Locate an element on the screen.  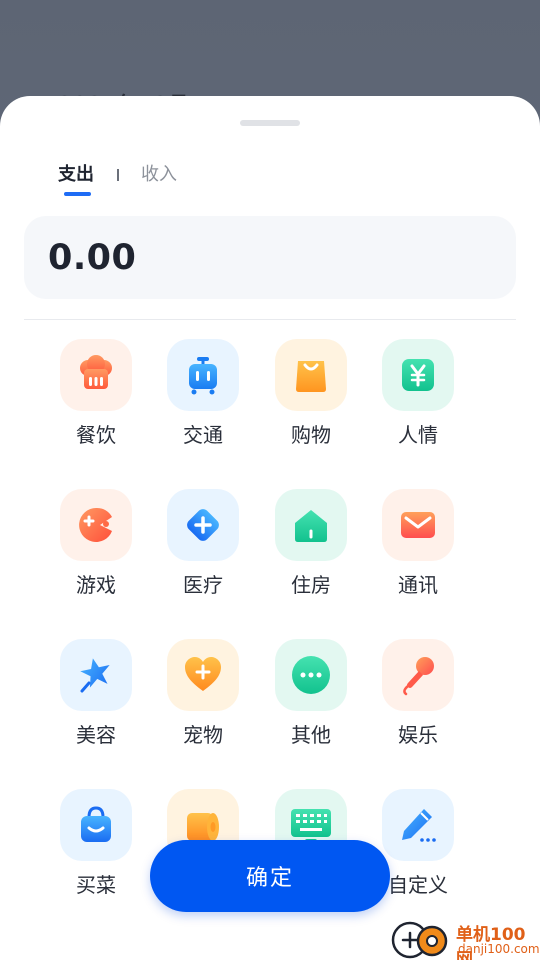
category-shopping: 购物 is located at coordinates (311, 394).